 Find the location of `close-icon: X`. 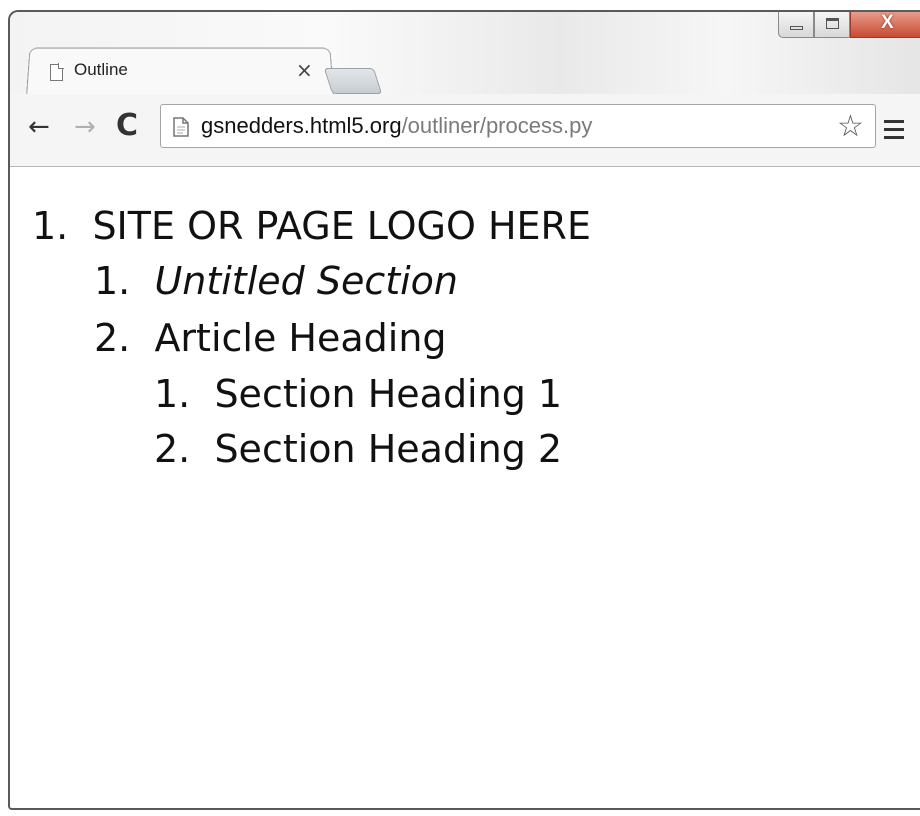

close-icon: X is located at coordinates (887, 22).